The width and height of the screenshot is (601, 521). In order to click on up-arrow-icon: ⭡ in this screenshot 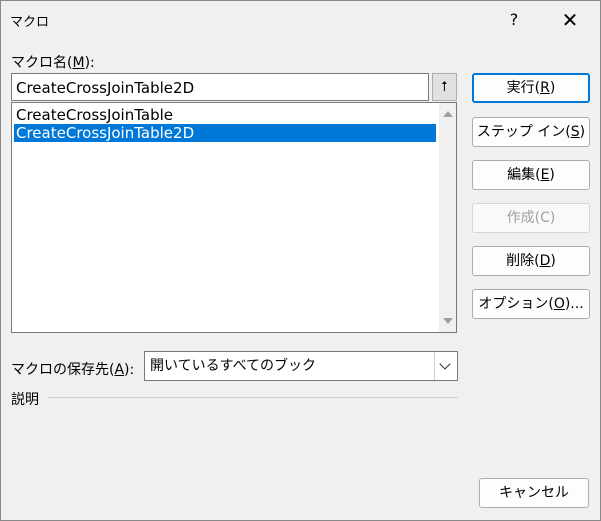, I will do `click(444, 87)`.